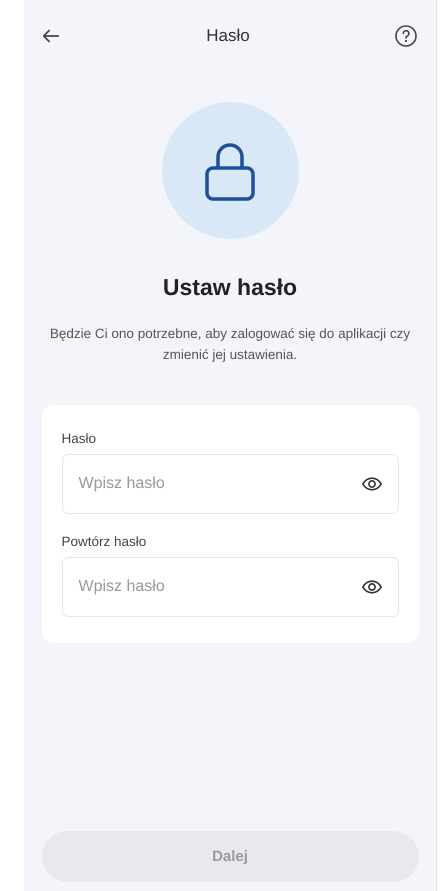 Image resolution: width=441 pixels, height=891 pixels. Describe the element at coordinates (228, 36) in the screenshot. I see `screen-title: Hasło` at that location.